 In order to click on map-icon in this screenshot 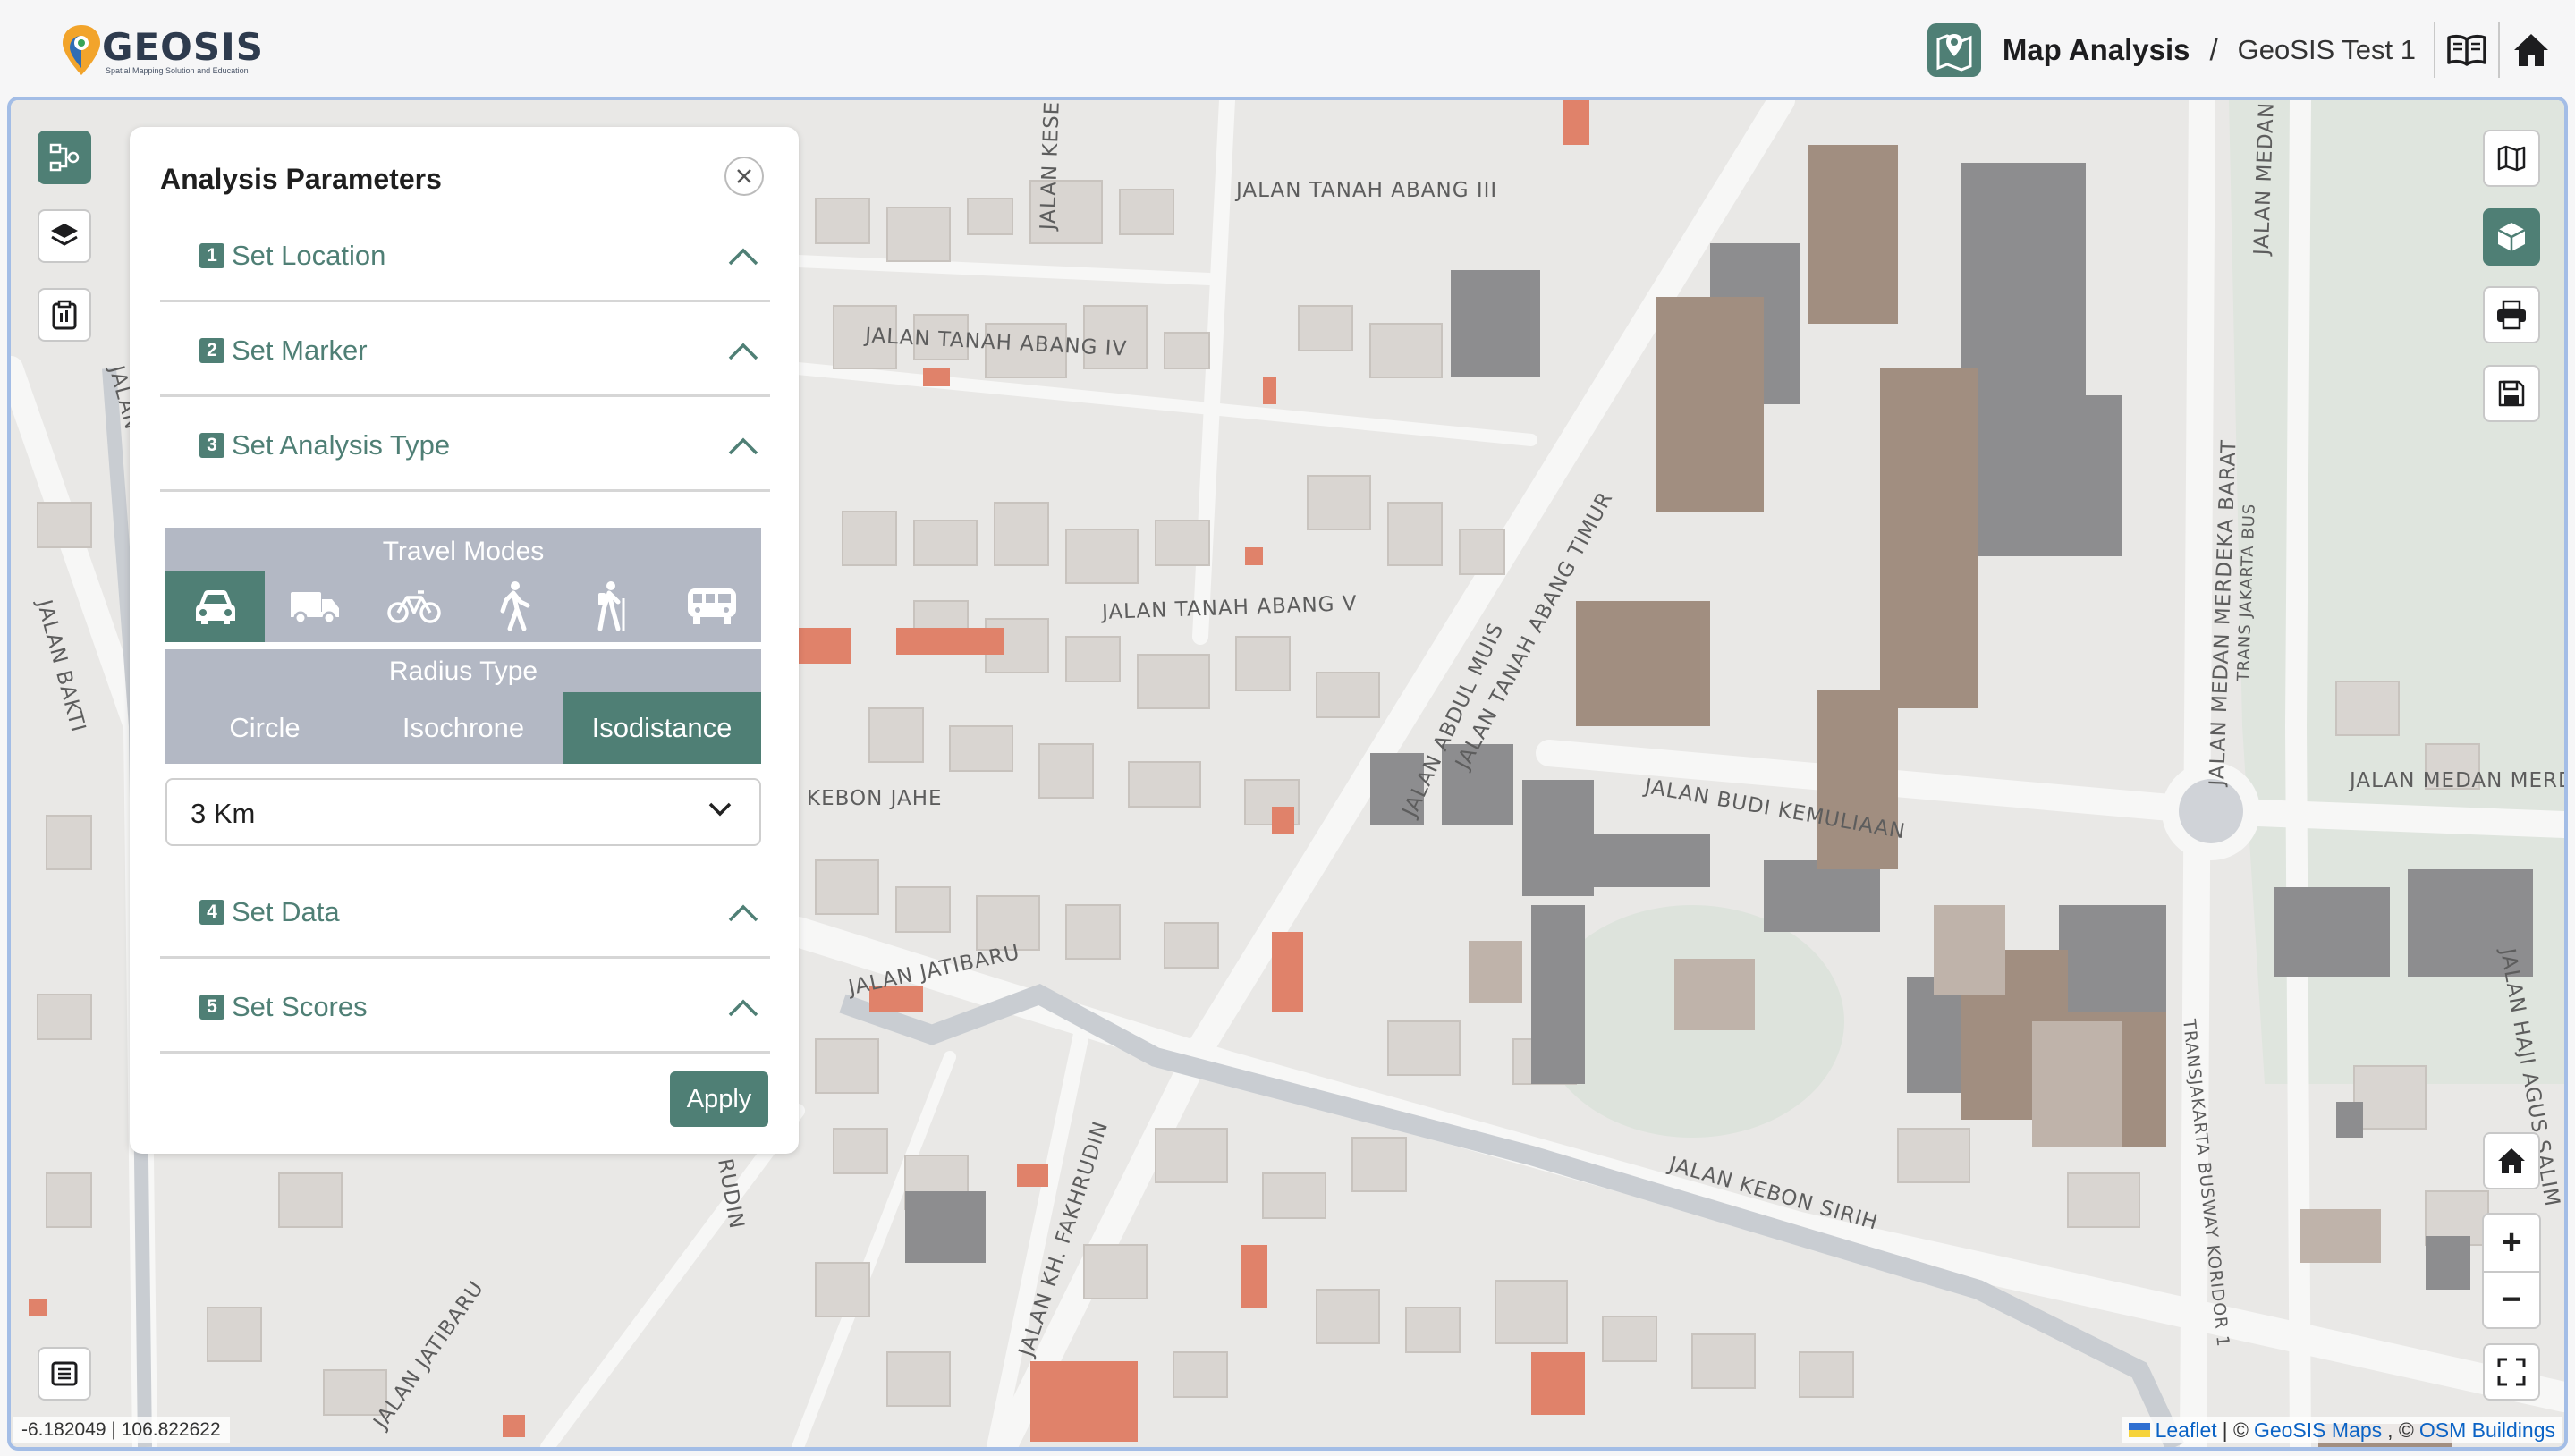, I will do `click(2511, 158)`.